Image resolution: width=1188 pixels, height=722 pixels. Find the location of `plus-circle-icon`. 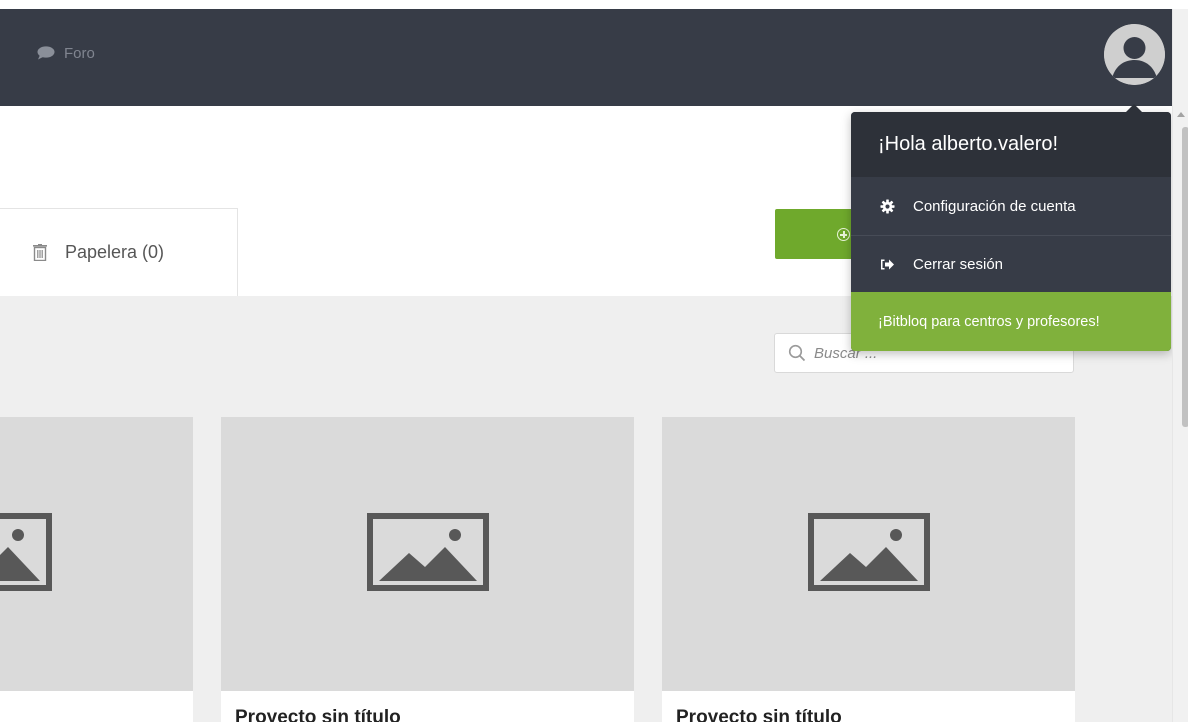

plus-circle-icon is located at coordinates (843, 234).